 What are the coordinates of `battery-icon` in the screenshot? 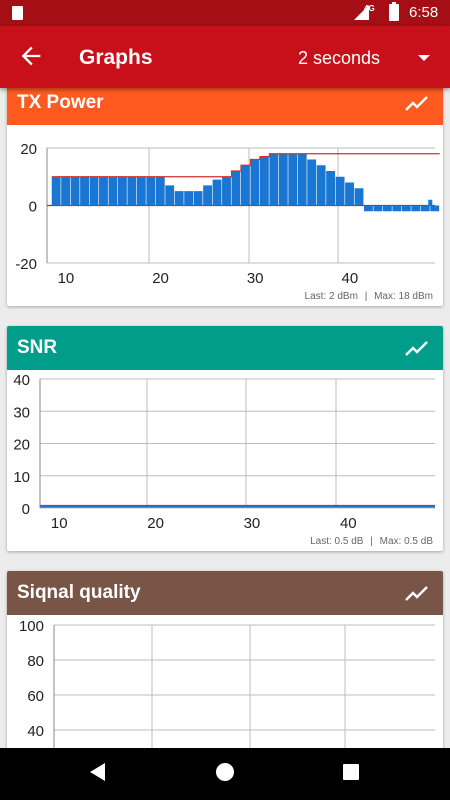 It's located at (394, 11).